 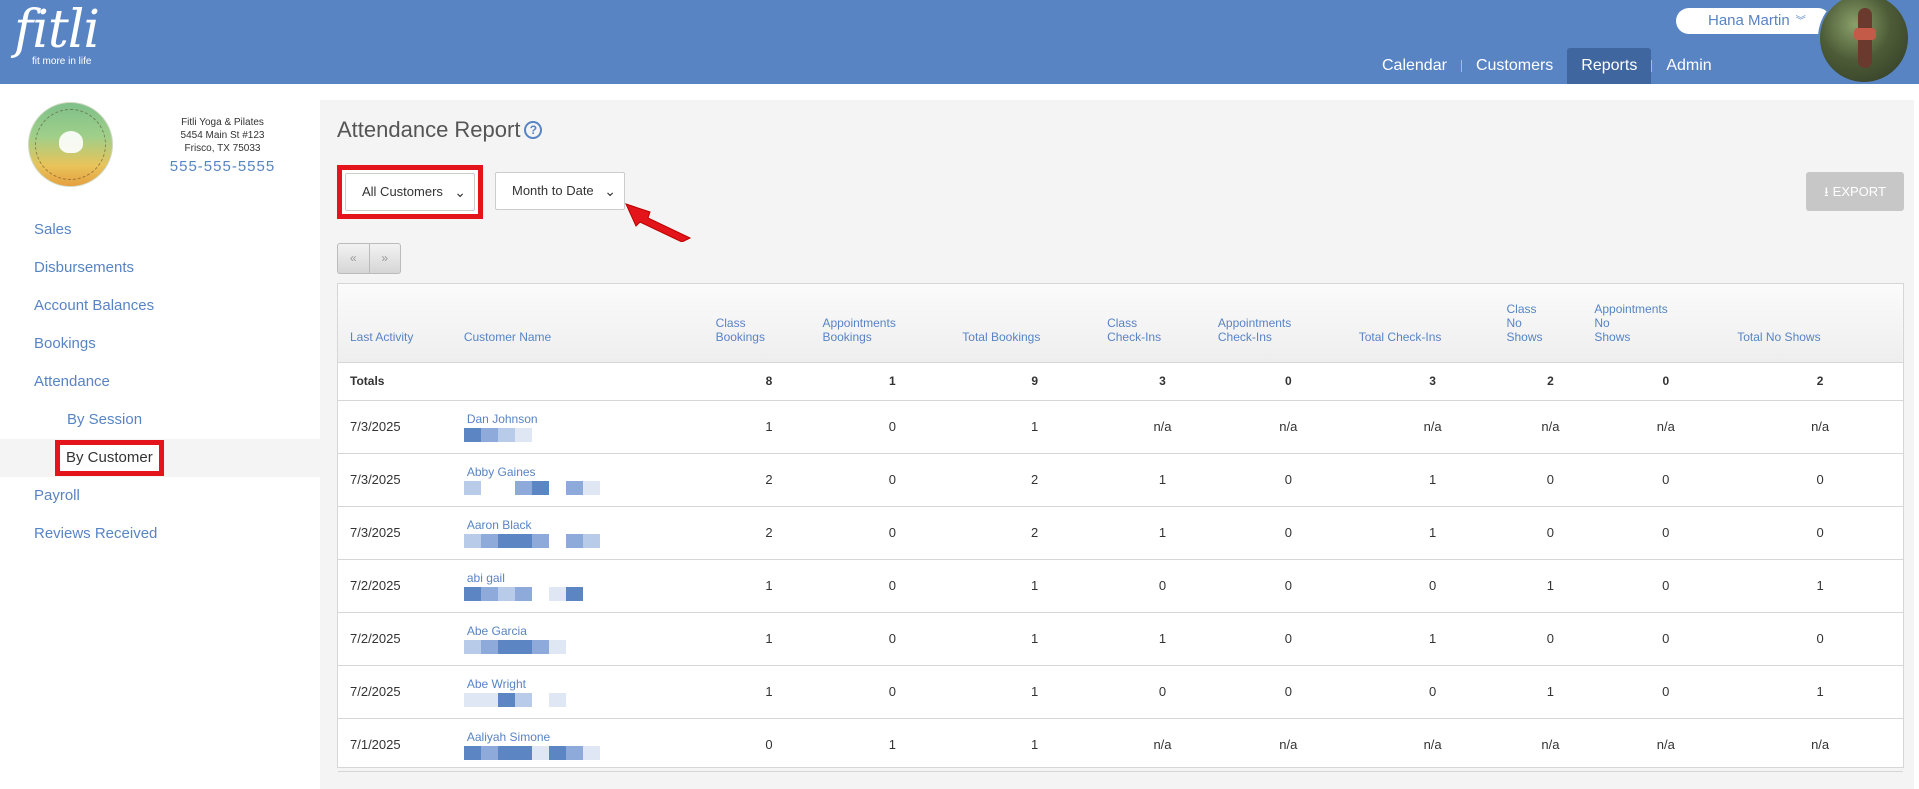 What do you see at coordinates (769, 323) in the screenshot?
I see `column-header: Class Bookings` at bounding box center [769, 323].